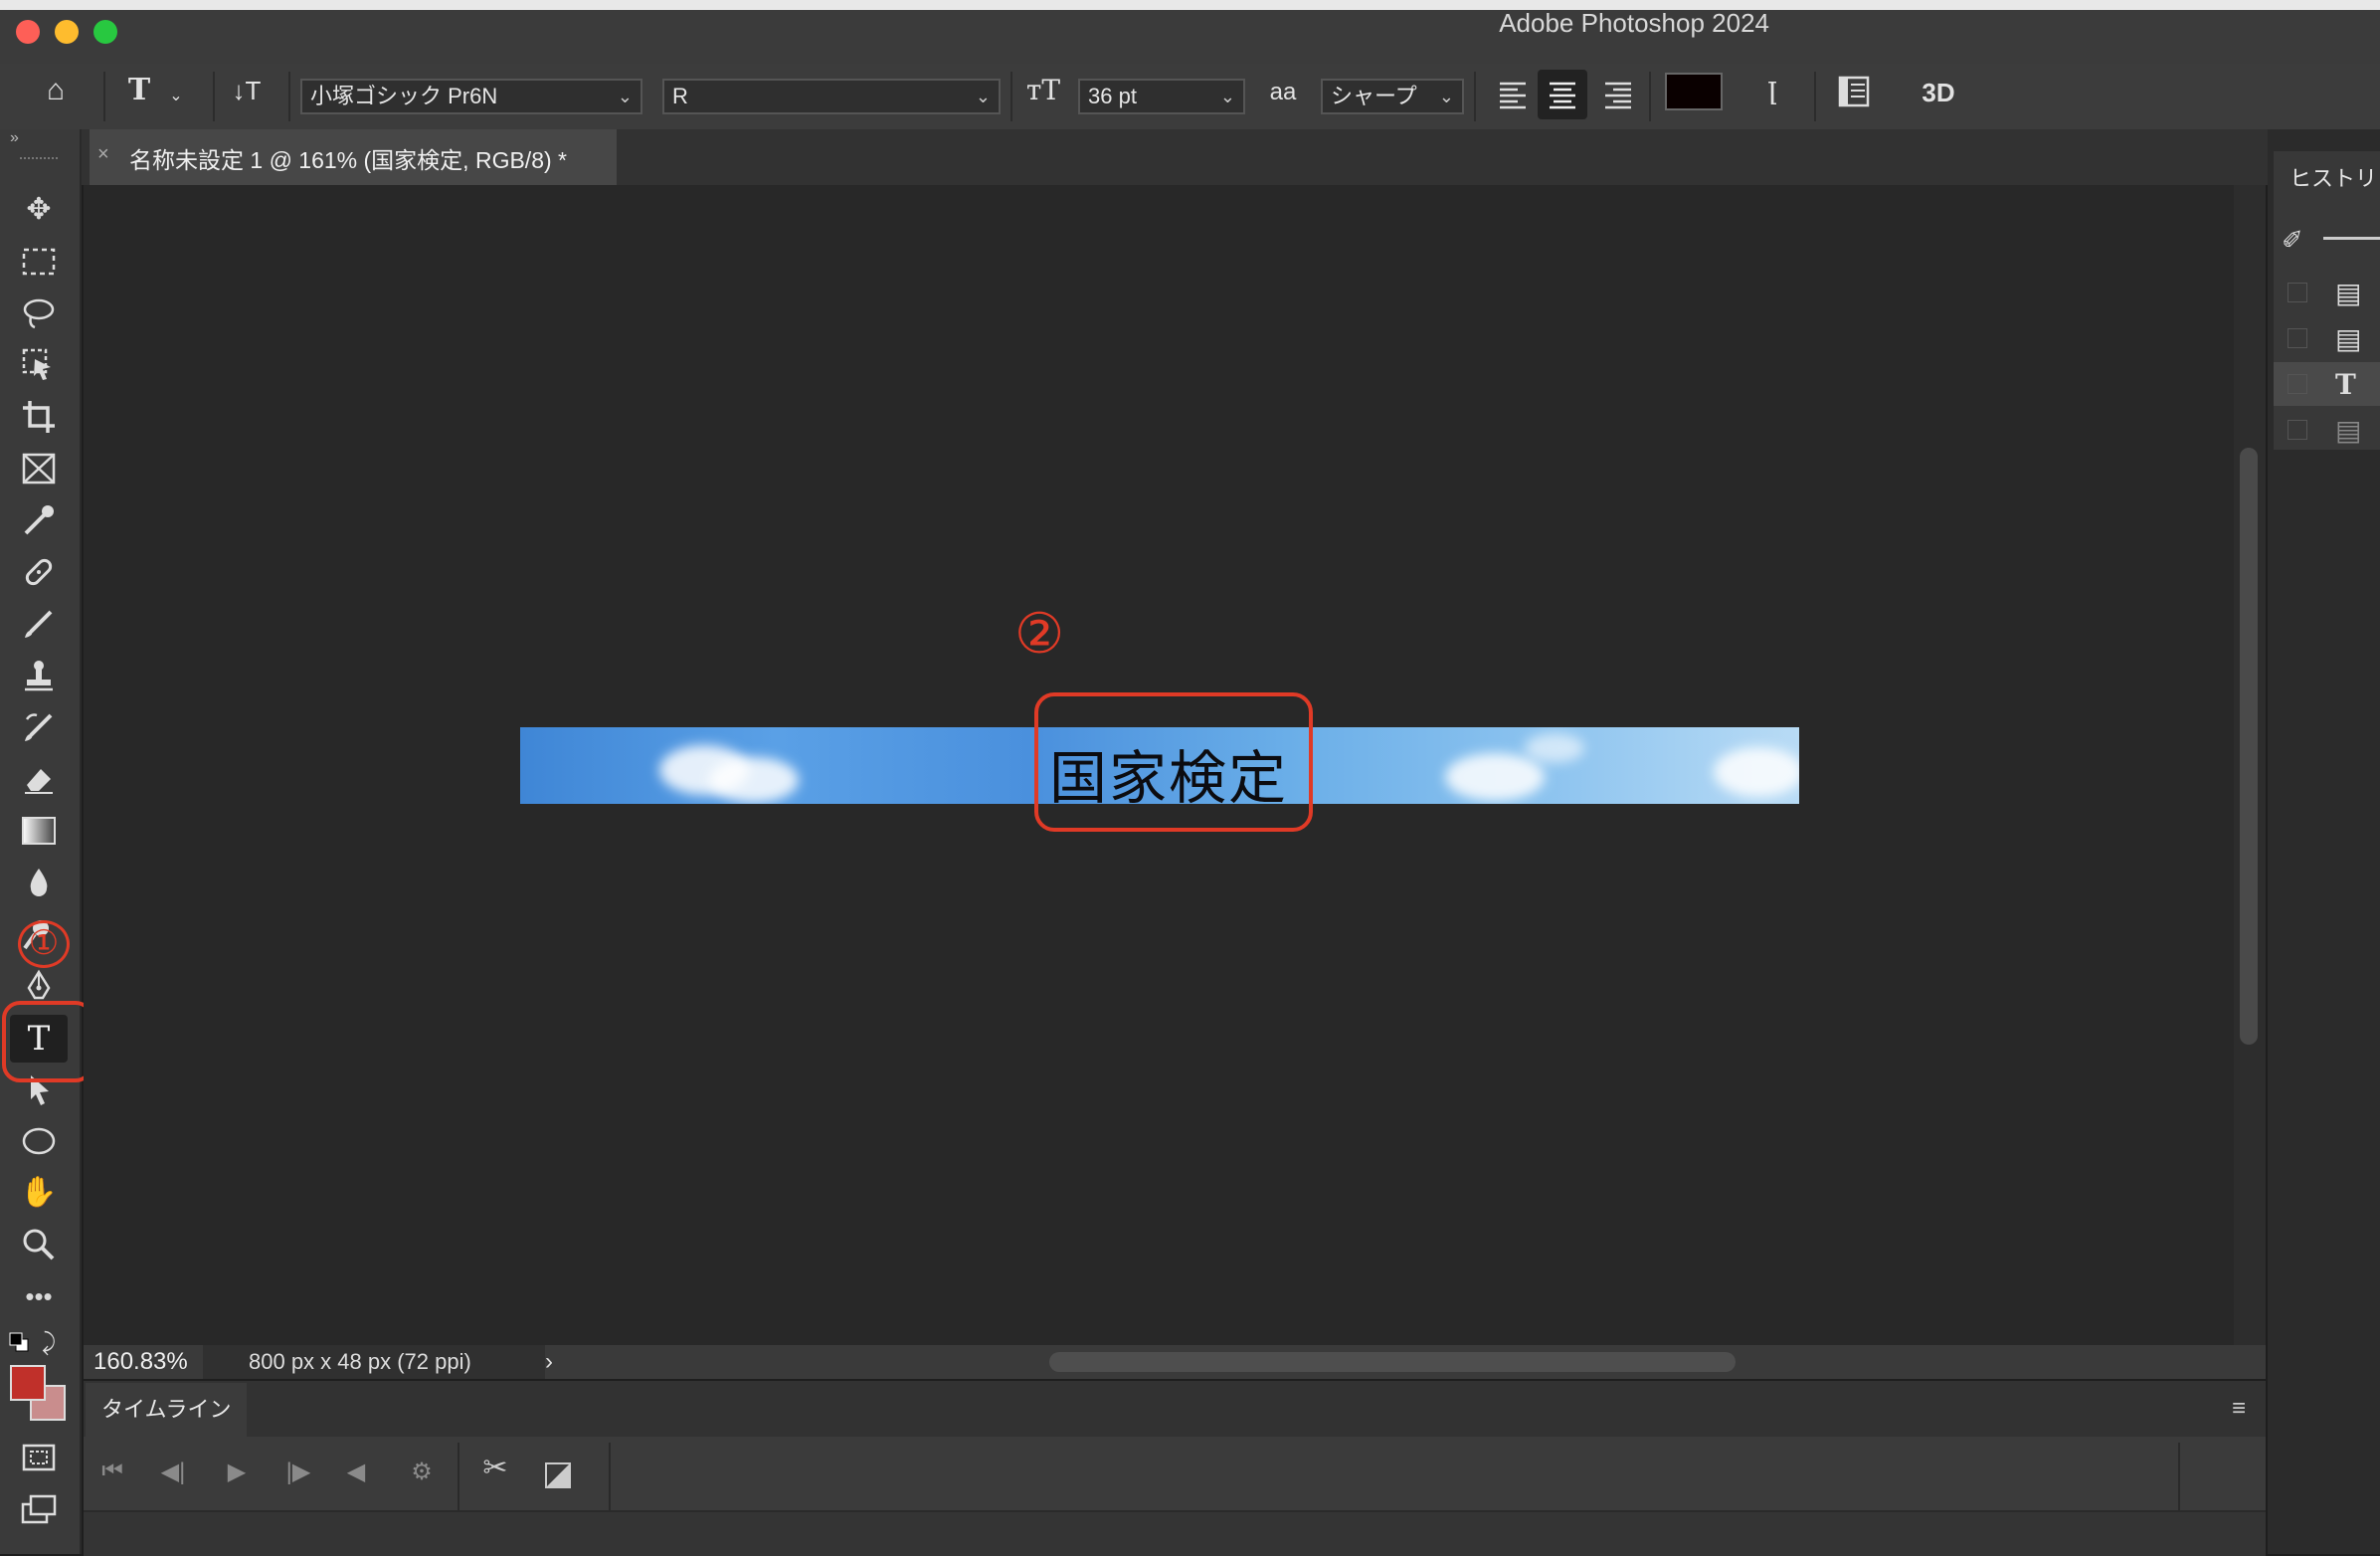  I want to click on antialias-icon: aa, so click(1283, 92).